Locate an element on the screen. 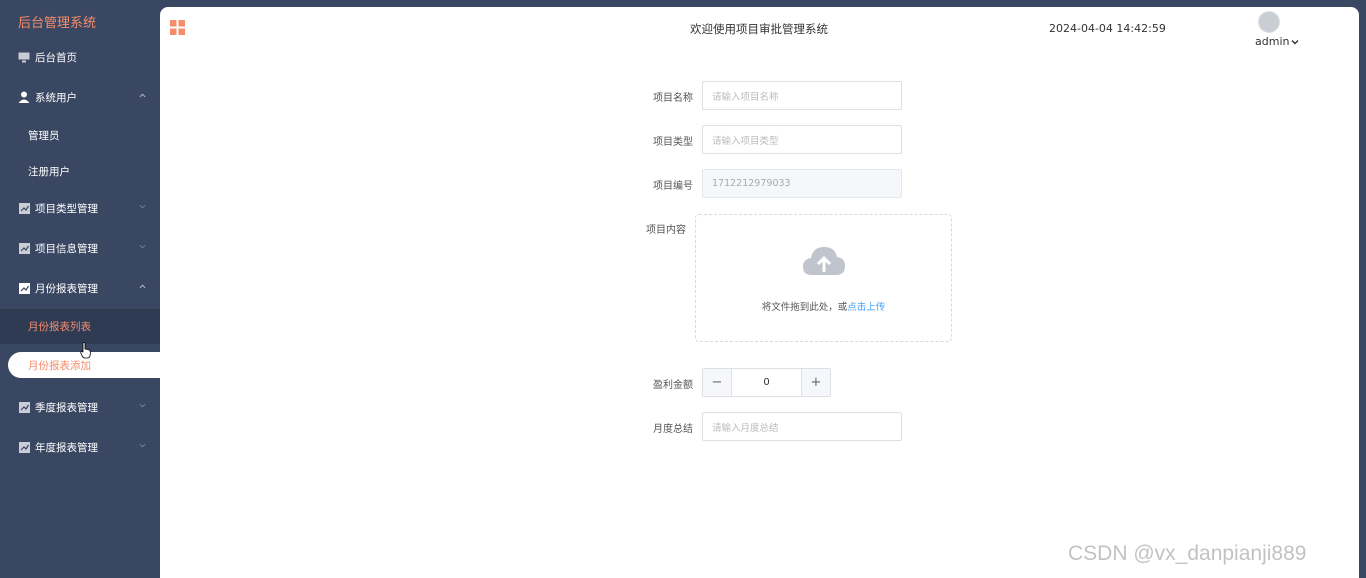 The height and width of the screenshot is (578, 1366). watermark: CSDN @vx_danpianji889 is located at coordinates (1187, 553).